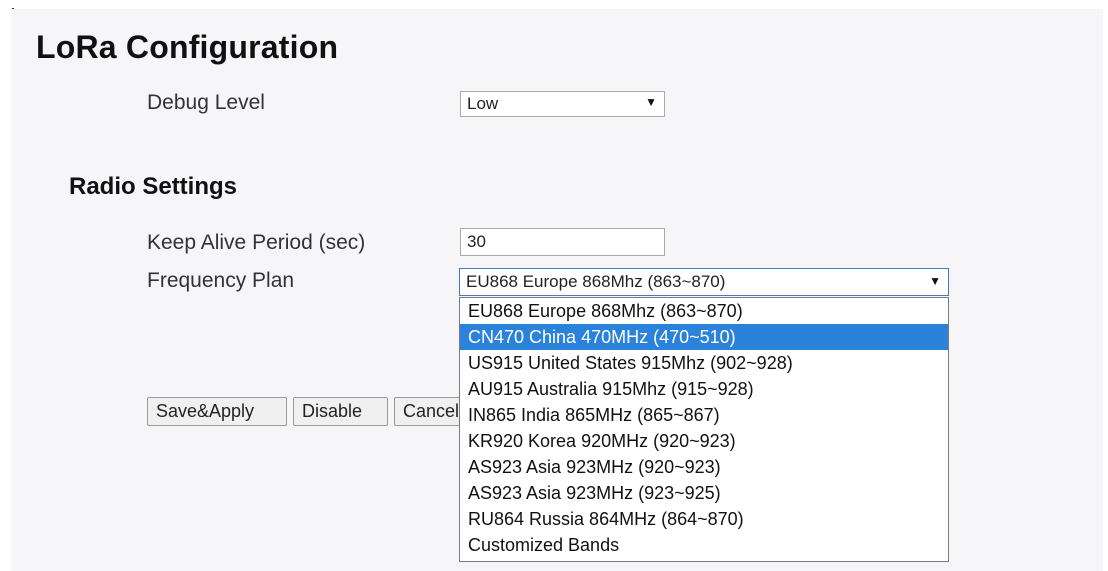 This screenshot has height=571, width=1108. Describe the element at coordinates (429, 411) in the screenshot. I see `cancel-button: Cancel` at that location.